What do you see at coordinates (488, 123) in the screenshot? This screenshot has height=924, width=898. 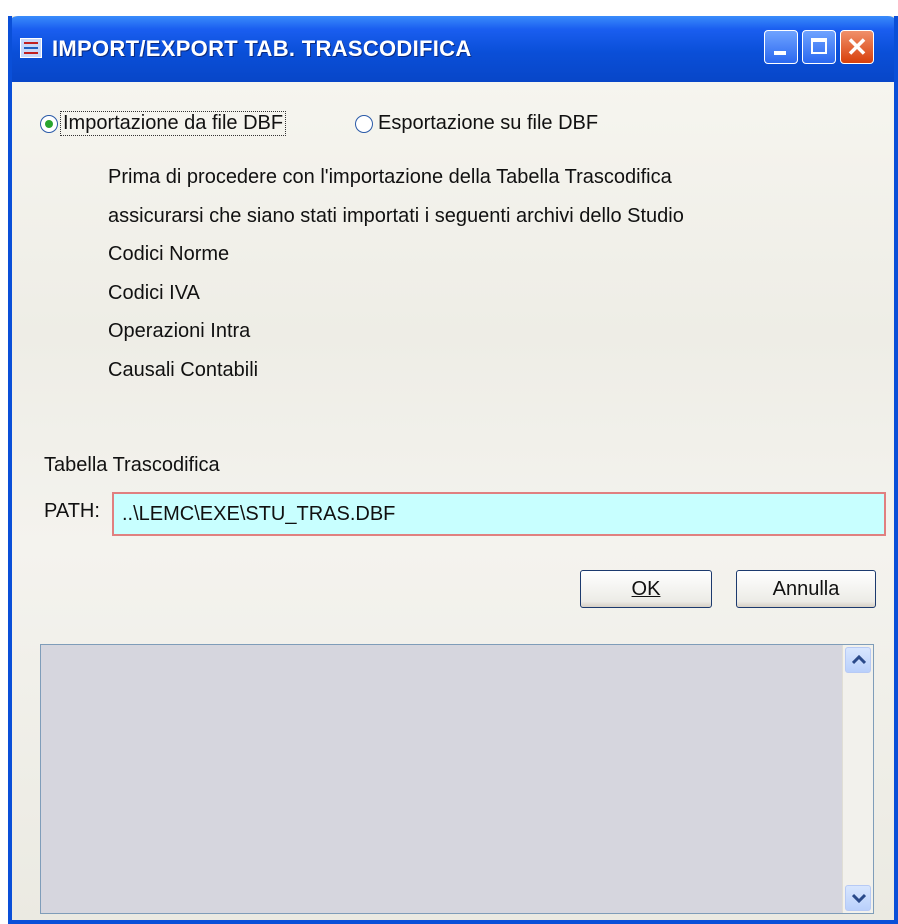 I see `radio-export-label: Esportazione su file DBF` at bounding box center [488, 123].